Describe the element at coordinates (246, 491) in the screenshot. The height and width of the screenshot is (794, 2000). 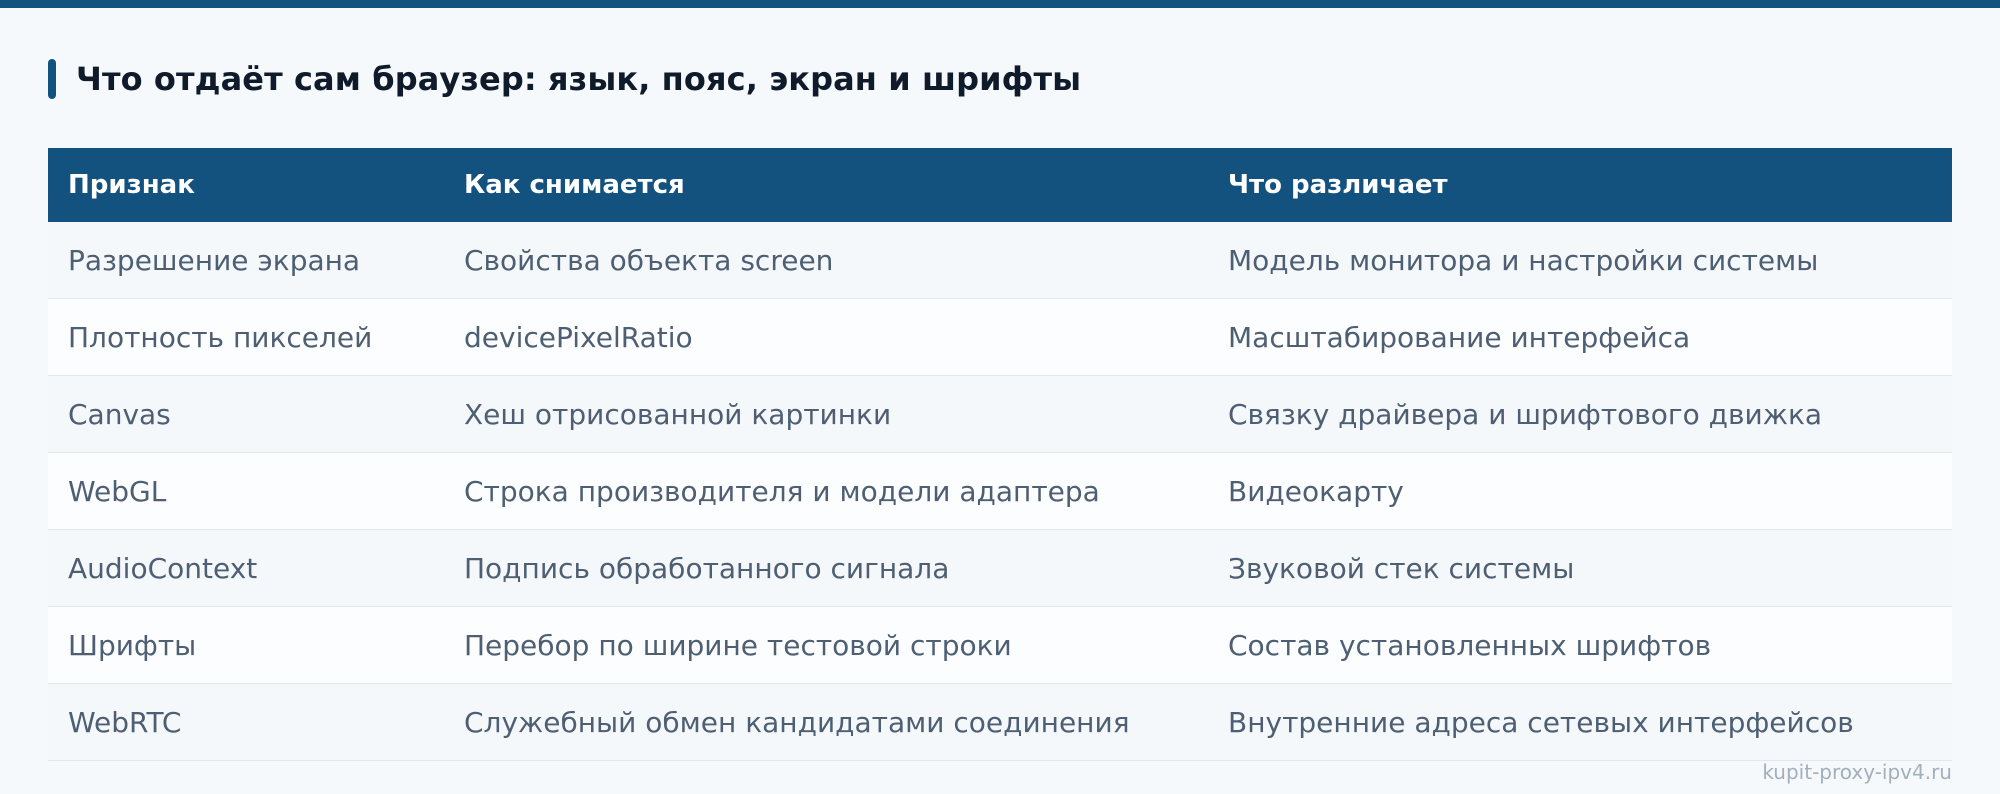
I see `table-cell-feature: WebGL` at that location.